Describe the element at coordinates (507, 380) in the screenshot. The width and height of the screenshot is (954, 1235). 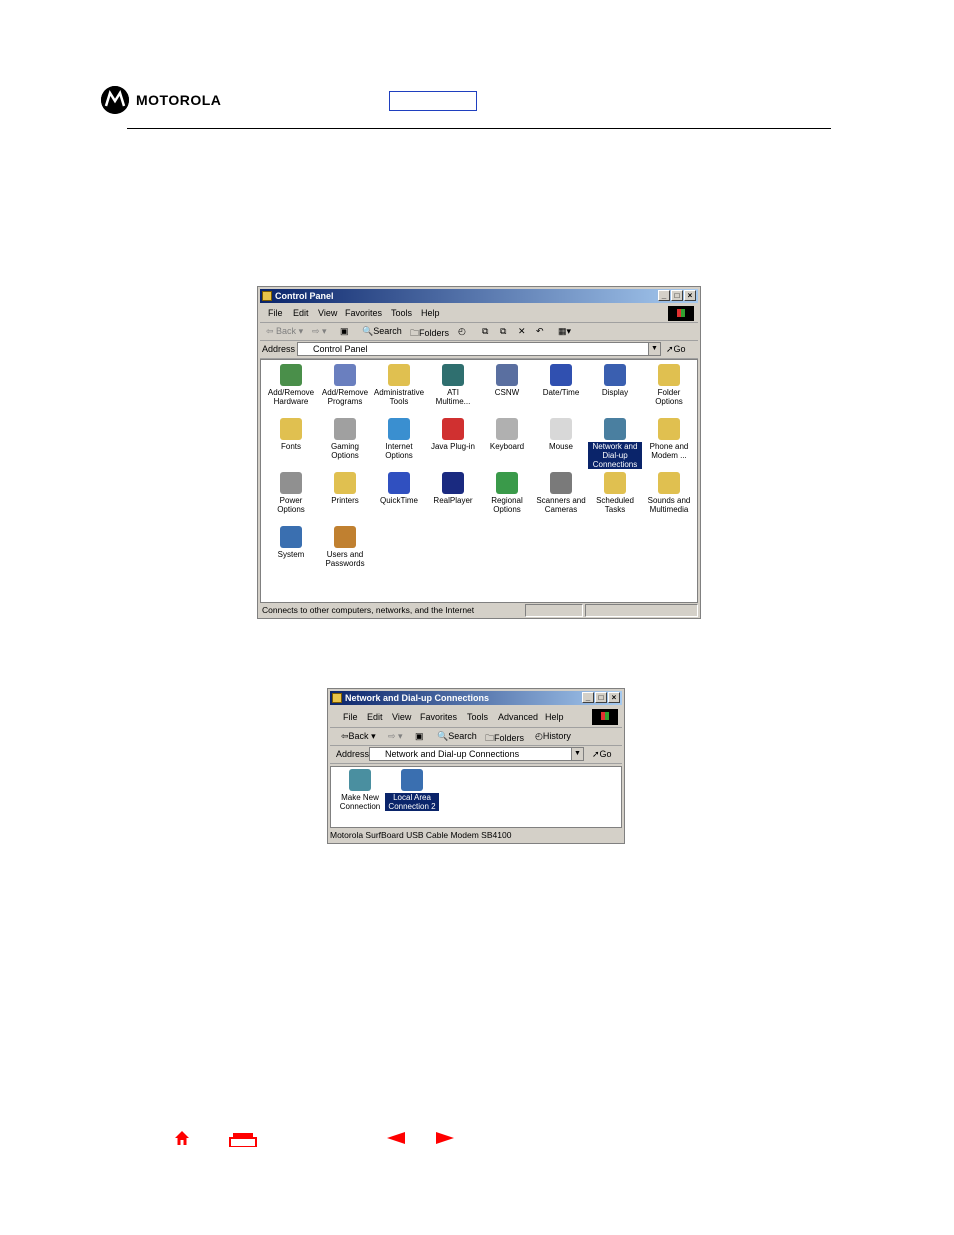
I see `icon-item: CSNW` at that location.